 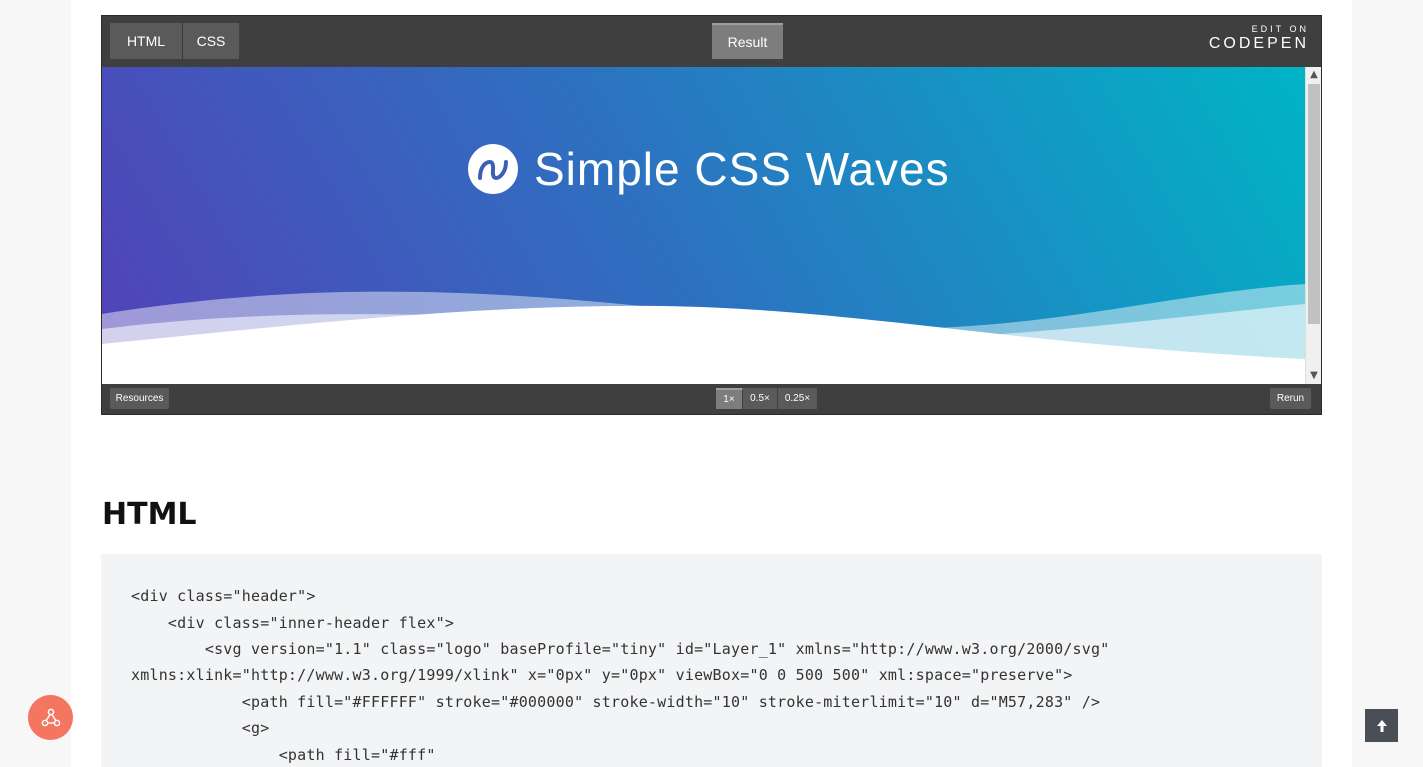 What do you see at coordinates (200, 728) in the screenshot?
I see `code-line: <g>` at bounding box center [200, 728].